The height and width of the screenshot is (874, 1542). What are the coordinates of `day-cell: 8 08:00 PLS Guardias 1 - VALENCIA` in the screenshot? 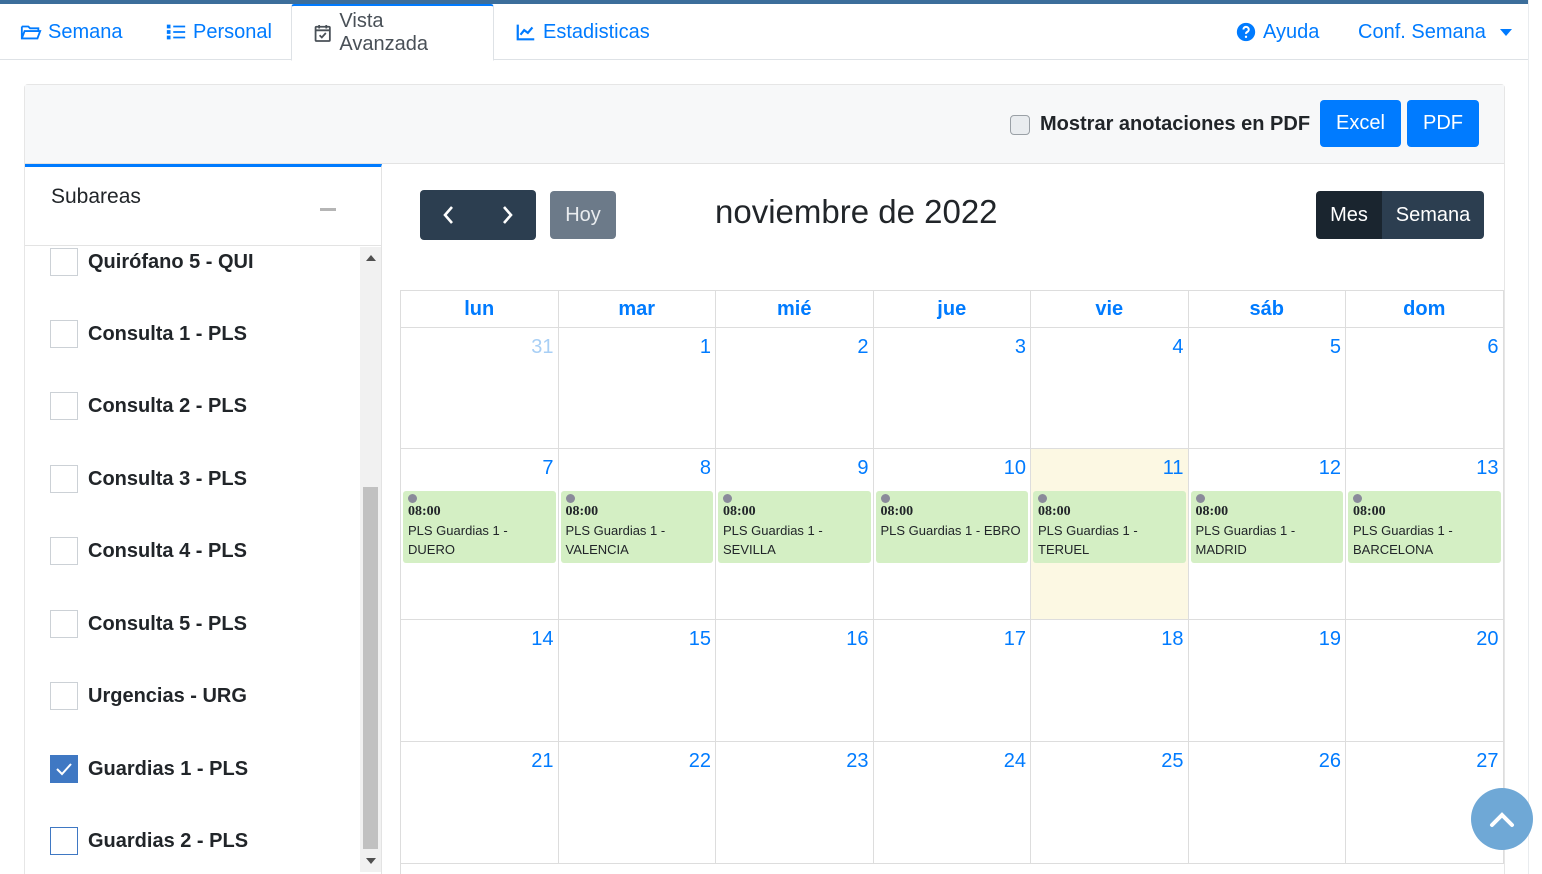 It's located at (637, 534).